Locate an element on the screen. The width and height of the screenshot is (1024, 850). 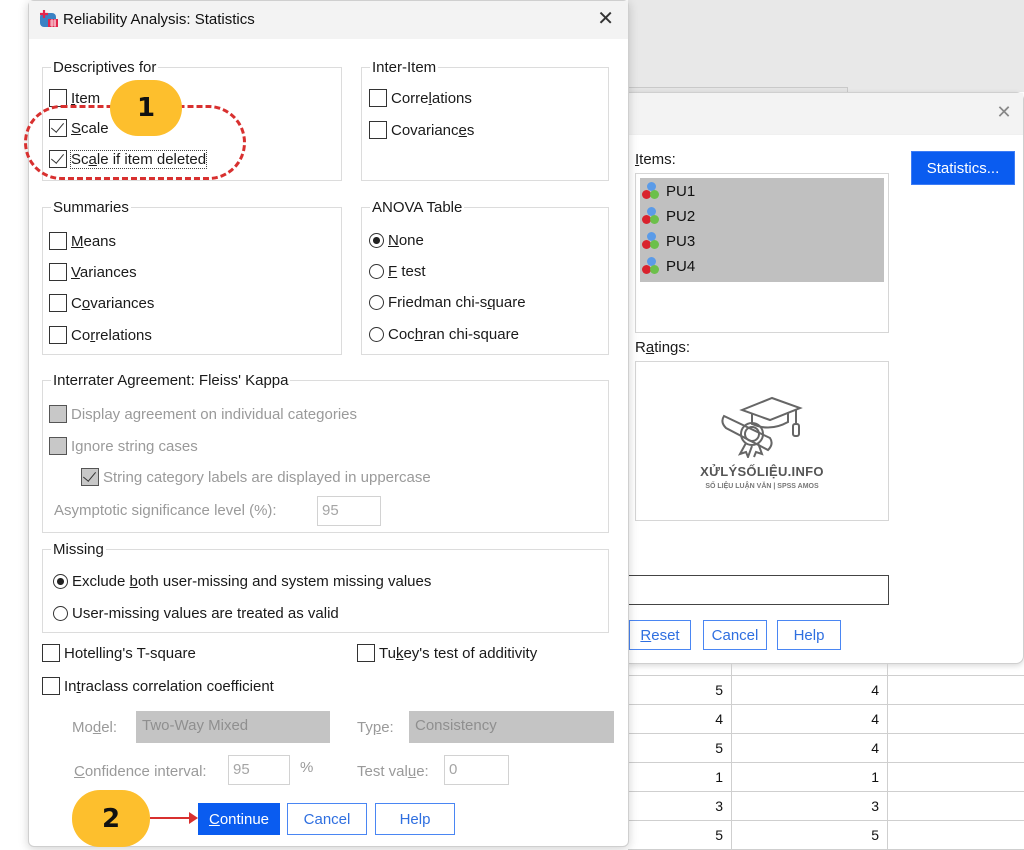
anova-legend: ANOVA Table is located at coordinates (417, 207).